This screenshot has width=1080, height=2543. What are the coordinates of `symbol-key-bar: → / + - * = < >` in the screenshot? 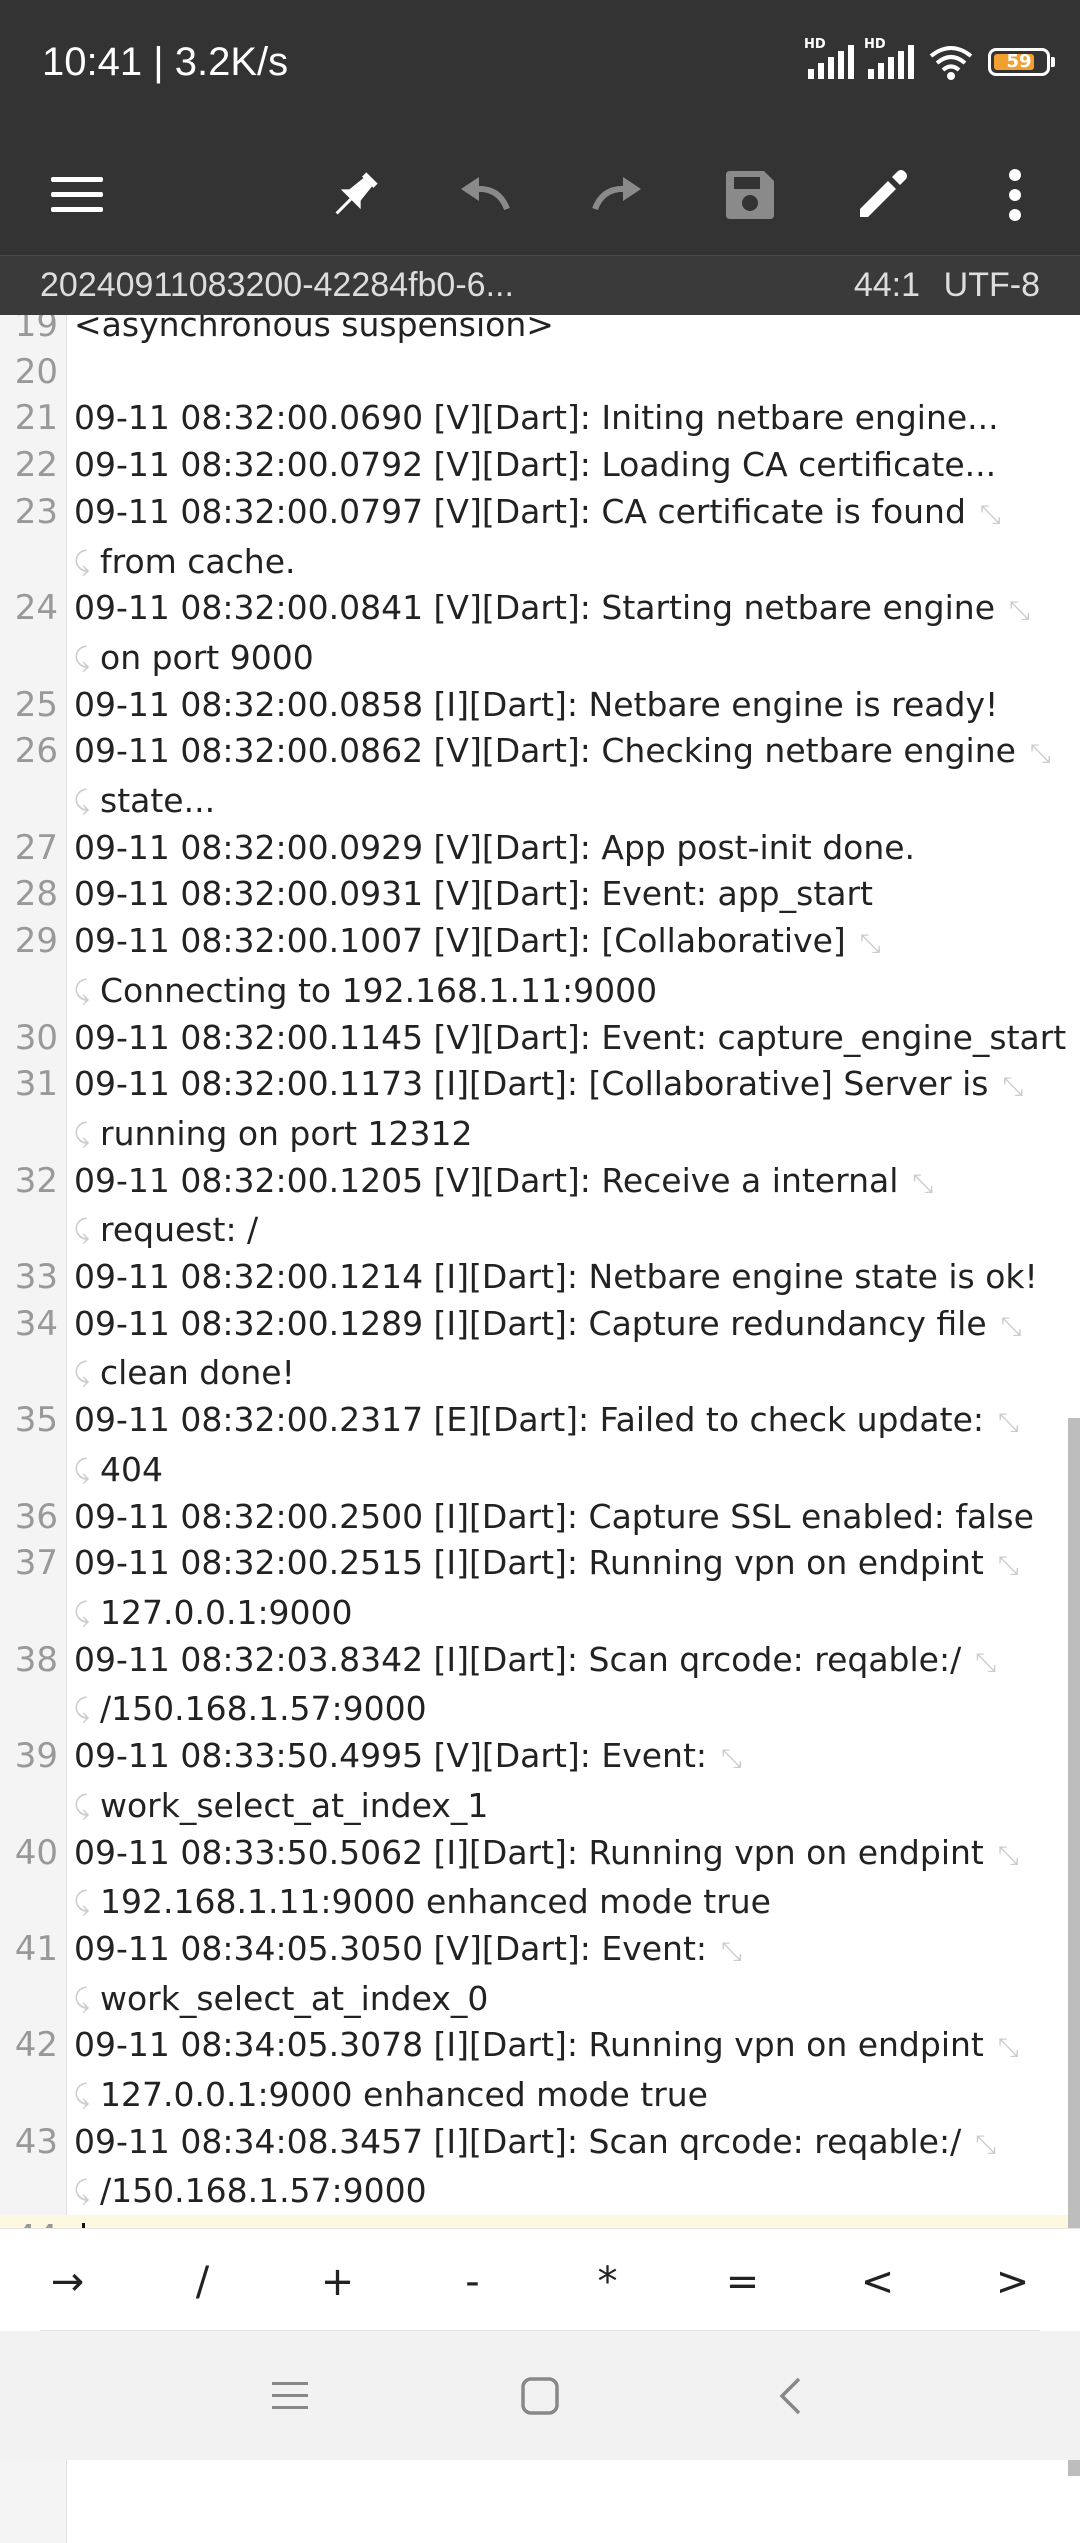 It's located at (540, 2281).